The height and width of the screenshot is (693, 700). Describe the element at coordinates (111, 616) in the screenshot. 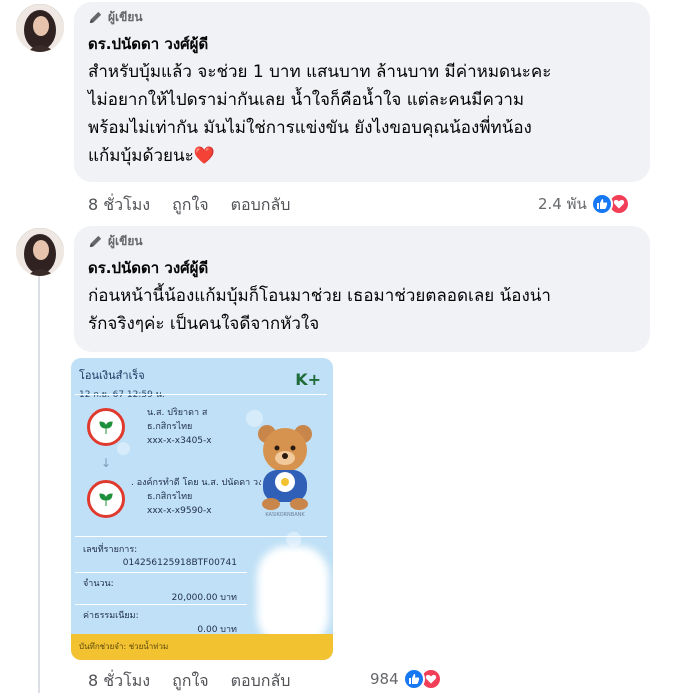

I see `fee-label: ค่าธรรมเนียม:` at that location.